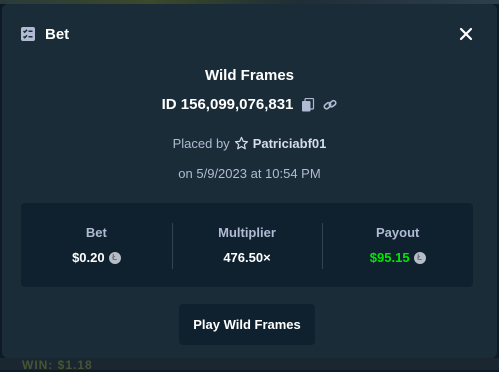 The width and height of the screenshot is (499, 372). What do you see at coordinates (247, 324) in the screenshot?
I see `play-game-button: Play Wild Frames` at bounding box center [247, 324].